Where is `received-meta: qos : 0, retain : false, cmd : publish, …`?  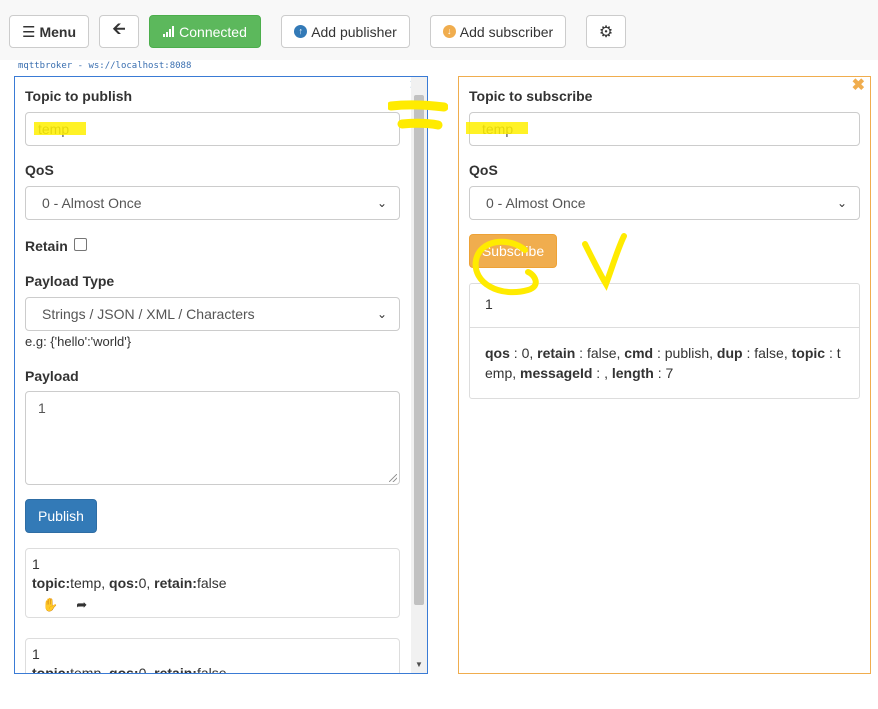
received-meta: qos : 0, retain : false, cmd : publish, … is located at coordinates (663, 363).